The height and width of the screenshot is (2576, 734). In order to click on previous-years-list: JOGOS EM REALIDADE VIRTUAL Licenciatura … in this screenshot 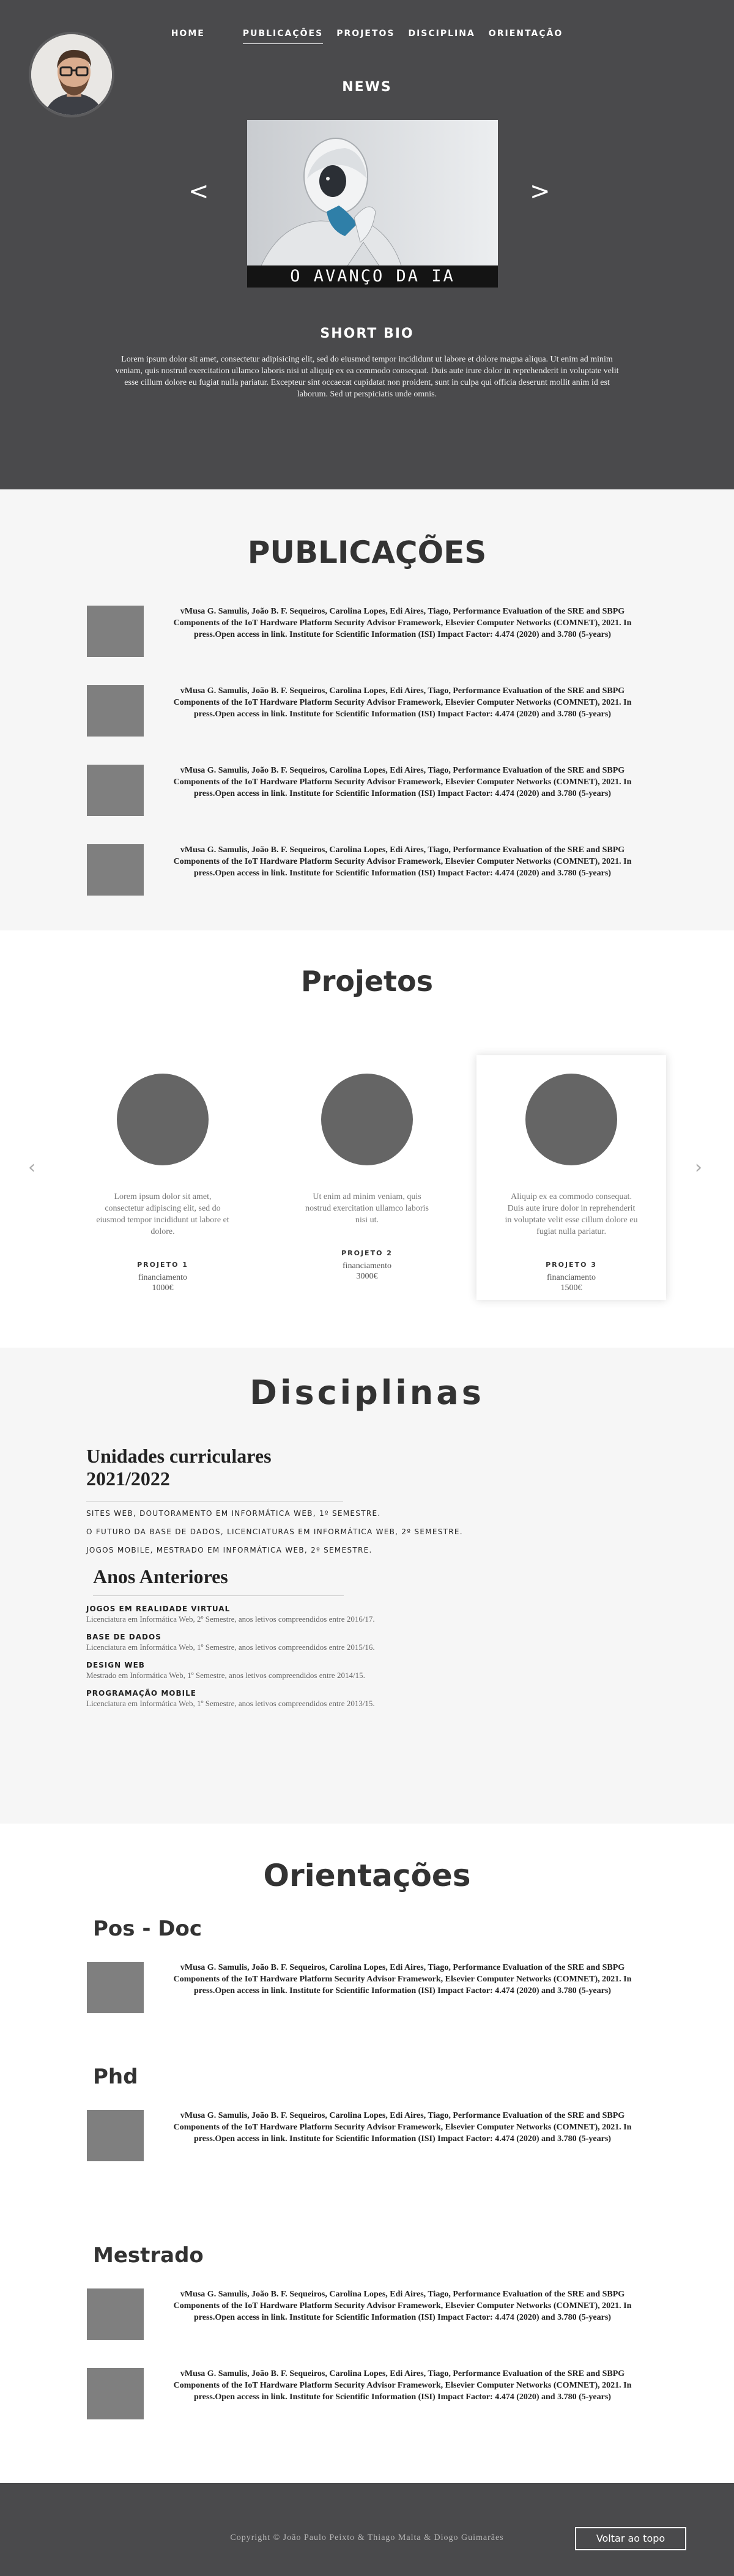, I will do `click(410, 1657)`.